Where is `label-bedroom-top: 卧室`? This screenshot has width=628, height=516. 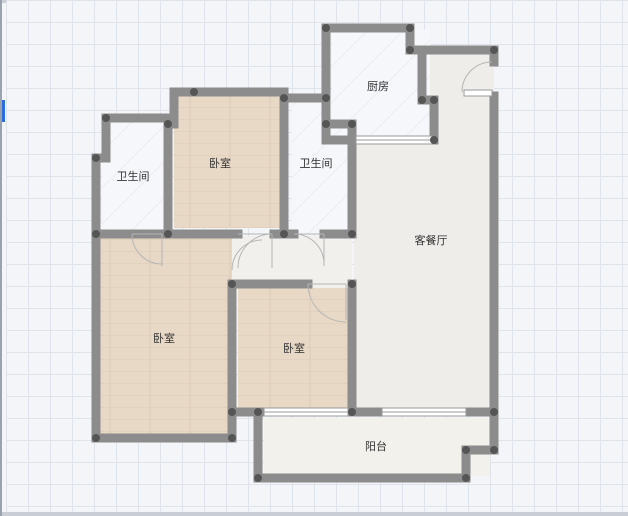
label-bedroom-top: 卧室 is located at coordinates (220, 163).